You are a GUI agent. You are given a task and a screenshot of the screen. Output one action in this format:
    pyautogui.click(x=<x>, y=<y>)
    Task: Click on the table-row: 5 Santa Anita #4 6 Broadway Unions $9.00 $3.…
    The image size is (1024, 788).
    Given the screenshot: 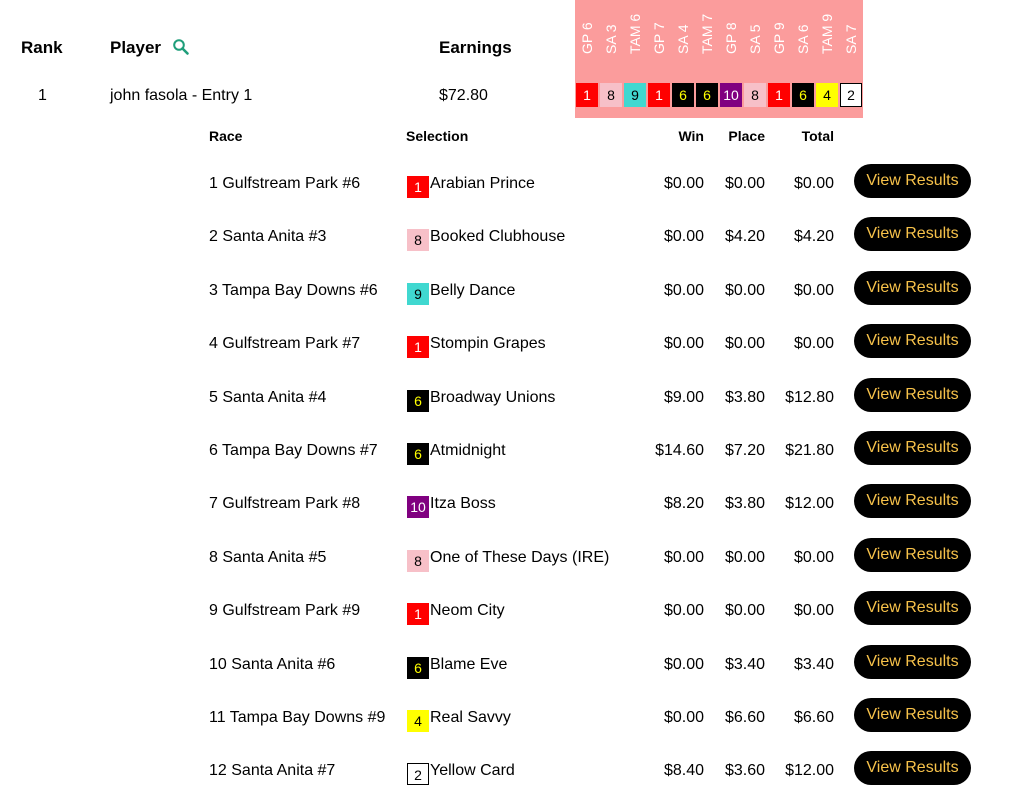 What is the action you would take?
    pyautogui.click(x=512, y=404)
    